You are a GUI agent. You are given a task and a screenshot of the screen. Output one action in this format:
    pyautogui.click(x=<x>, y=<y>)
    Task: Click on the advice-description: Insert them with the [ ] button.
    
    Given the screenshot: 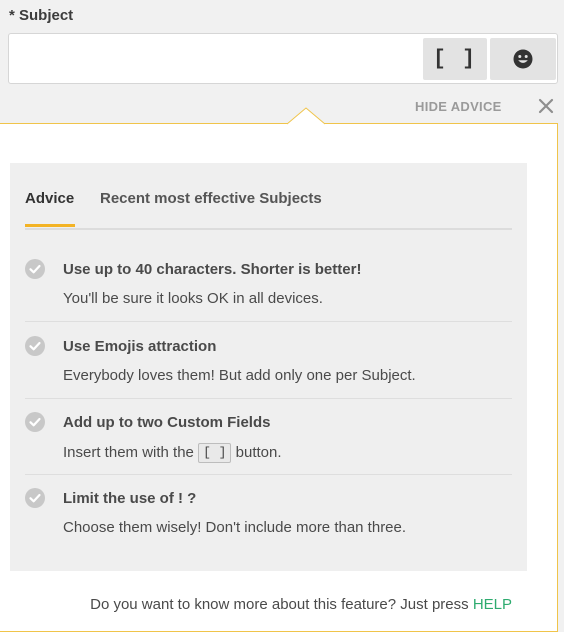 What is the action you would take?
    pyautogui.click(x=172, y=453)
    